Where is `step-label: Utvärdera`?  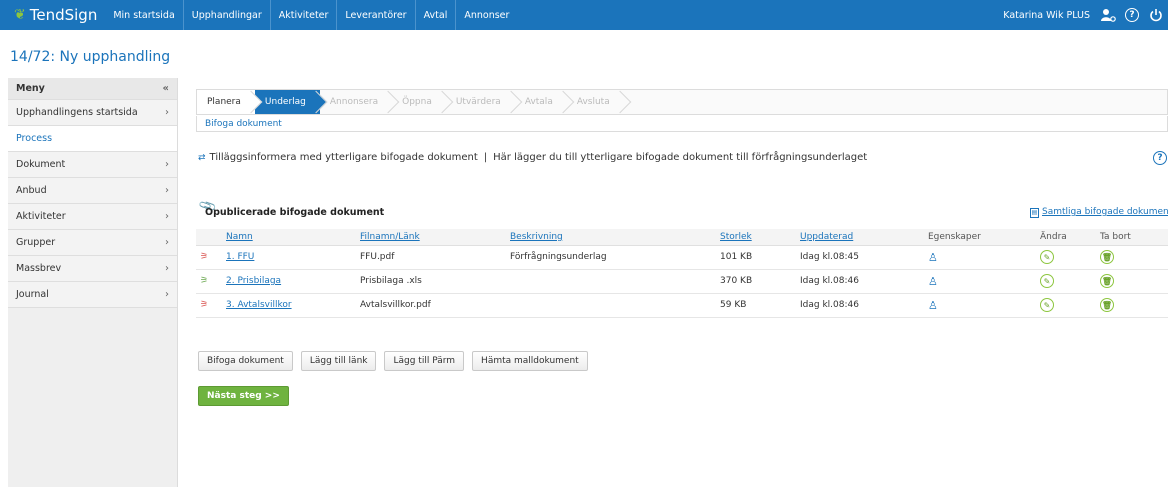 step-label: Utvärdera is located at coordinates (478, 102).